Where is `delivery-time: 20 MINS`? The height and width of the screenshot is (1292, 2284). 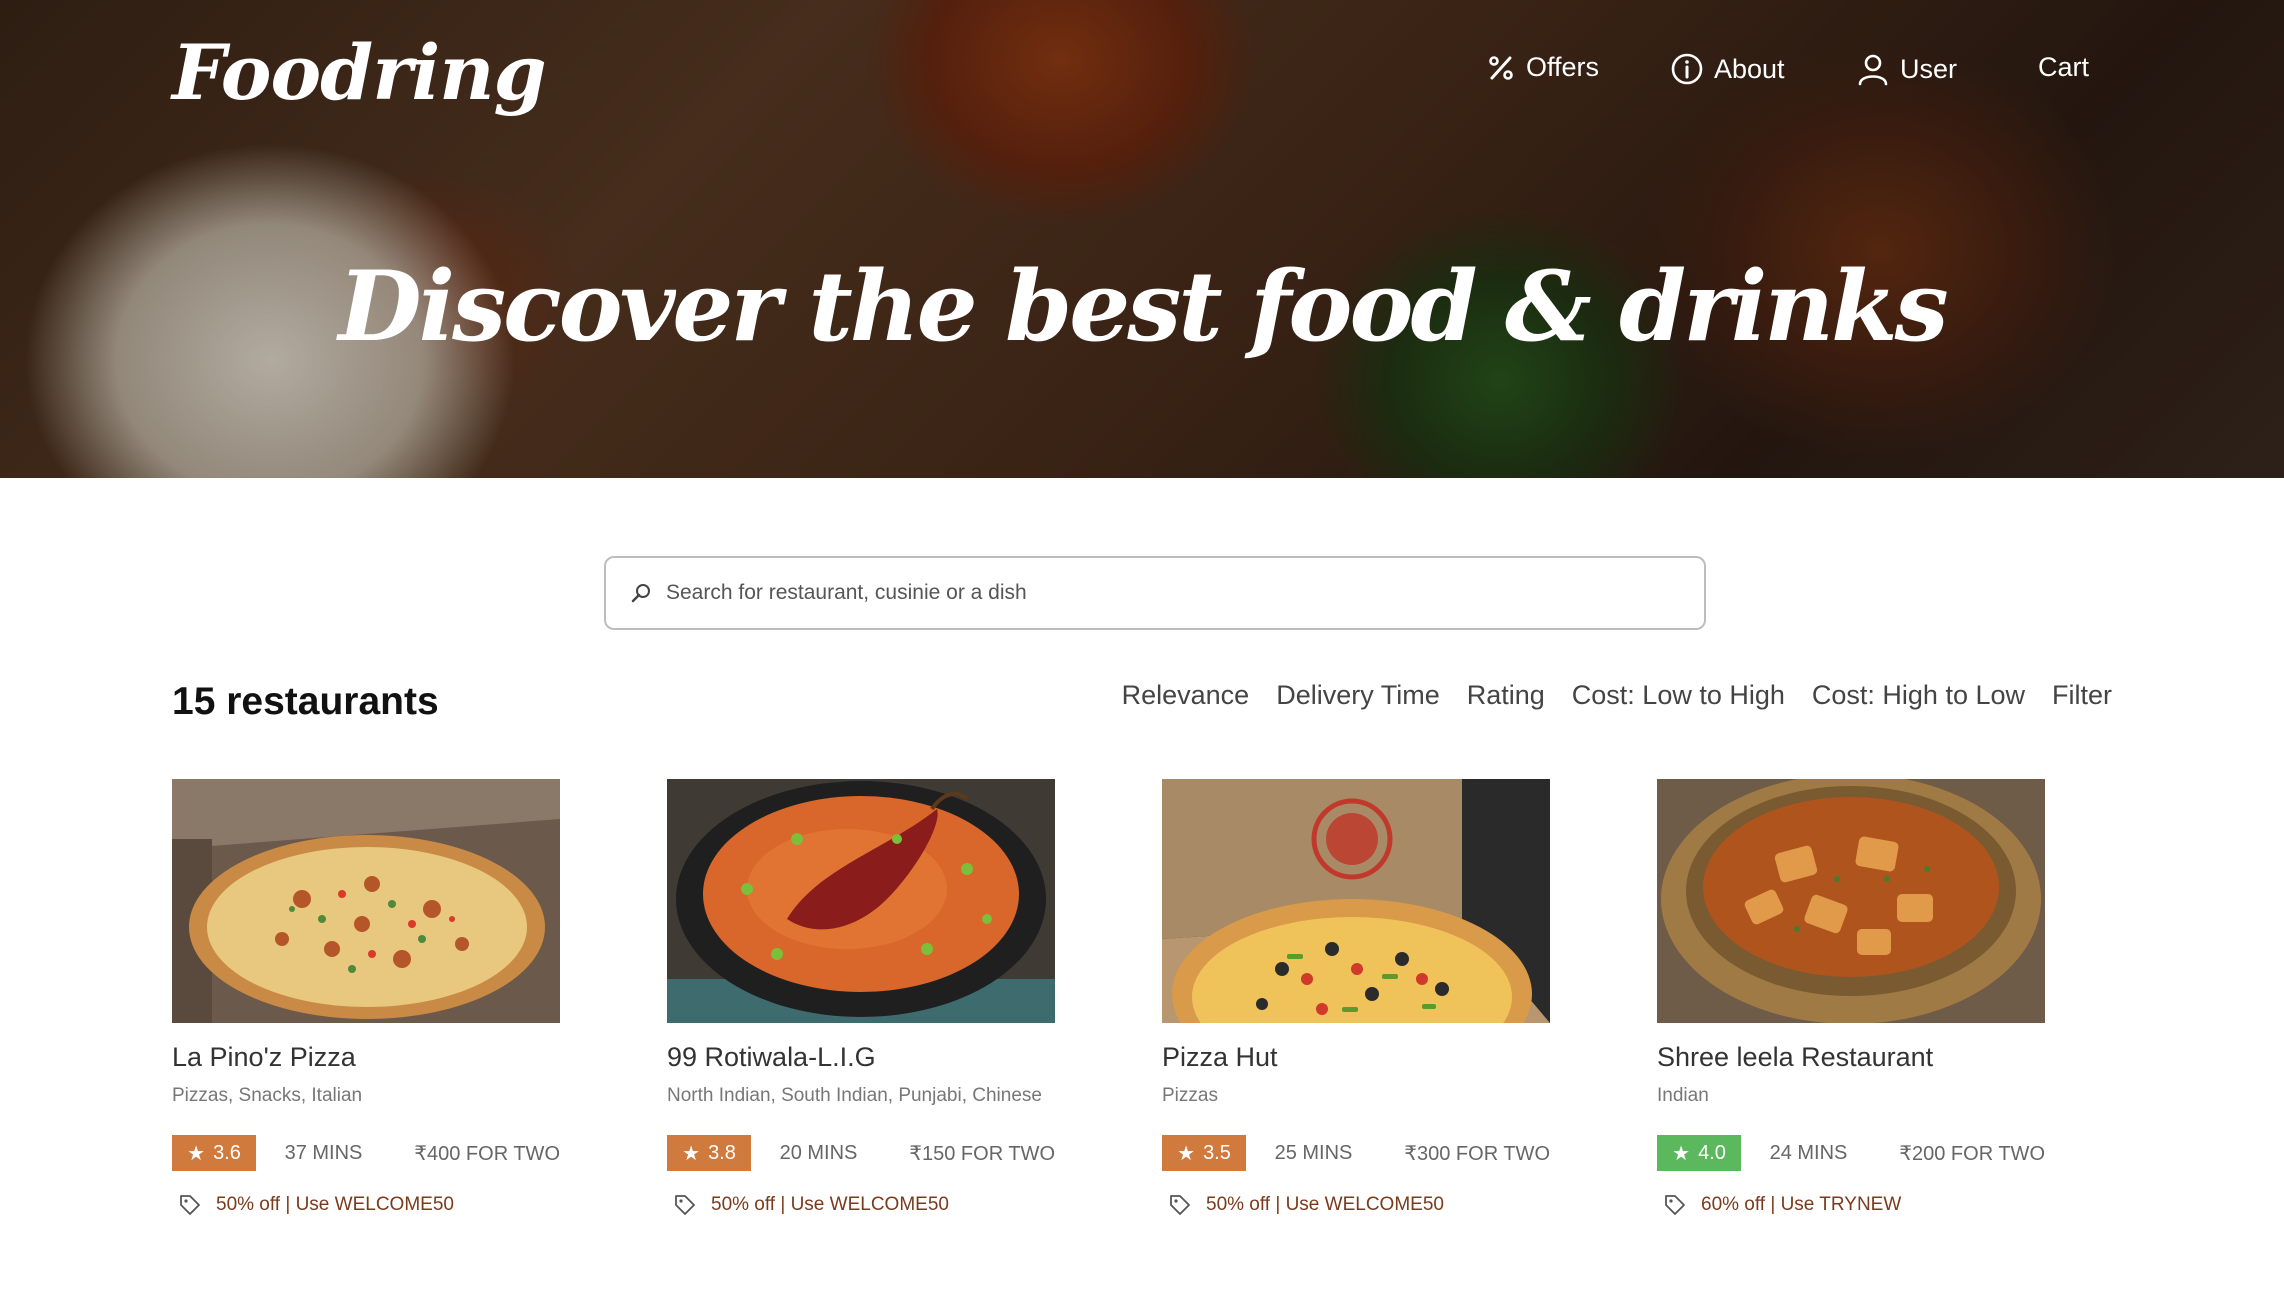 delivery-time: 20 MINS is located at coordinates (818, 1152).